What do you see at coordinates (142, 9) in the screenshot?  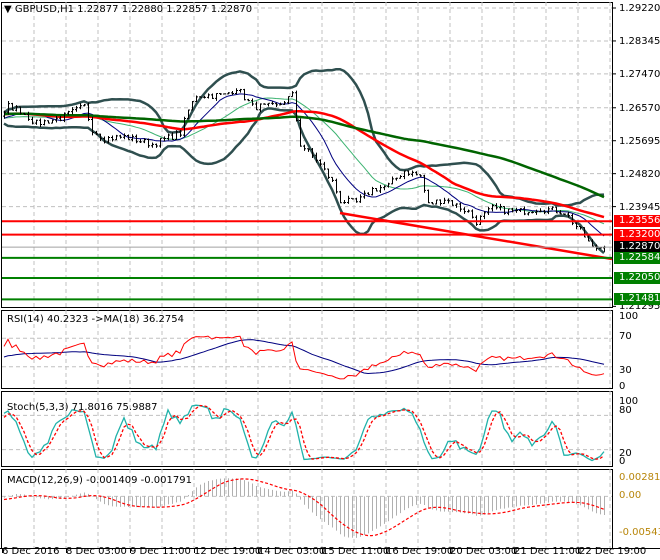 I see `high-value: 1.22880` at bounding box center [142, 9].